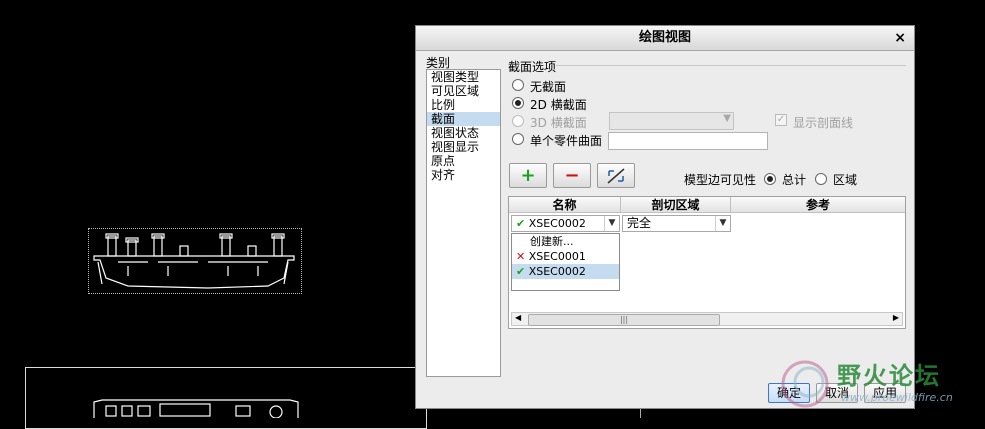  Describe the element at coordinates (518, 317) in the screenshot. I see `scroll-left-icon: ◀` at that location.